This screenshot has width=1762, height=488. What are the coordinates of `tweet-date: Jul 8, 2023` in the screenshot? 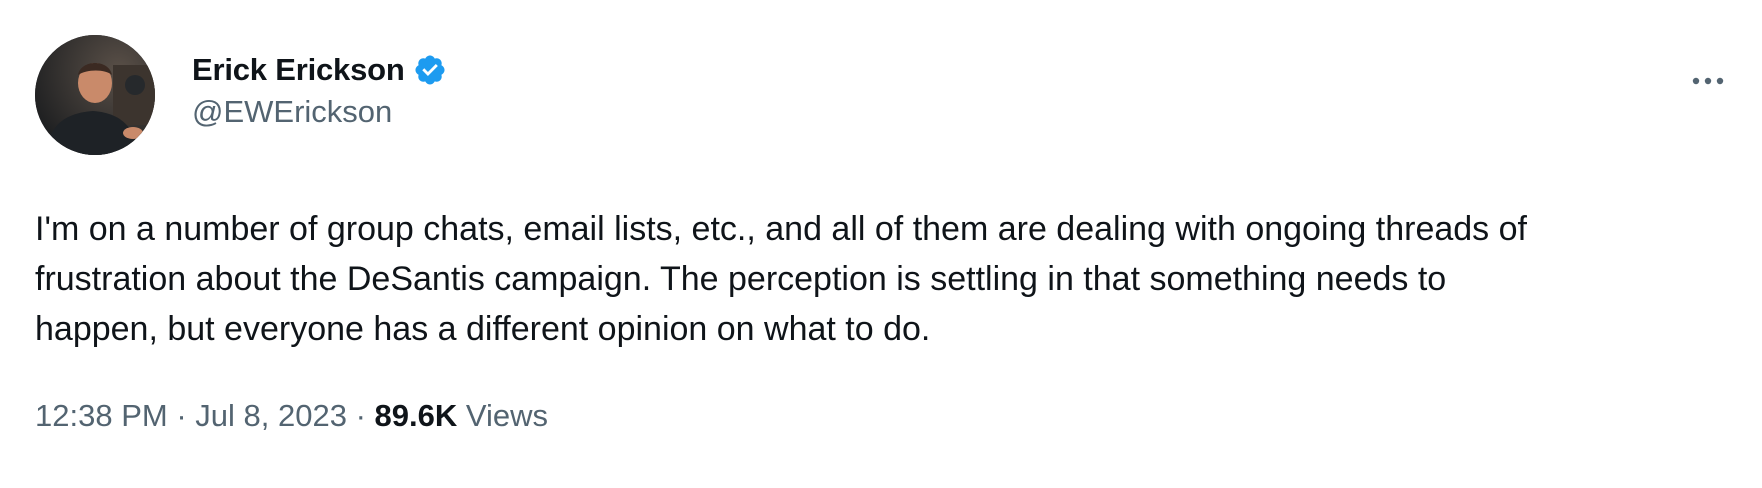 It's located at (271, 415).